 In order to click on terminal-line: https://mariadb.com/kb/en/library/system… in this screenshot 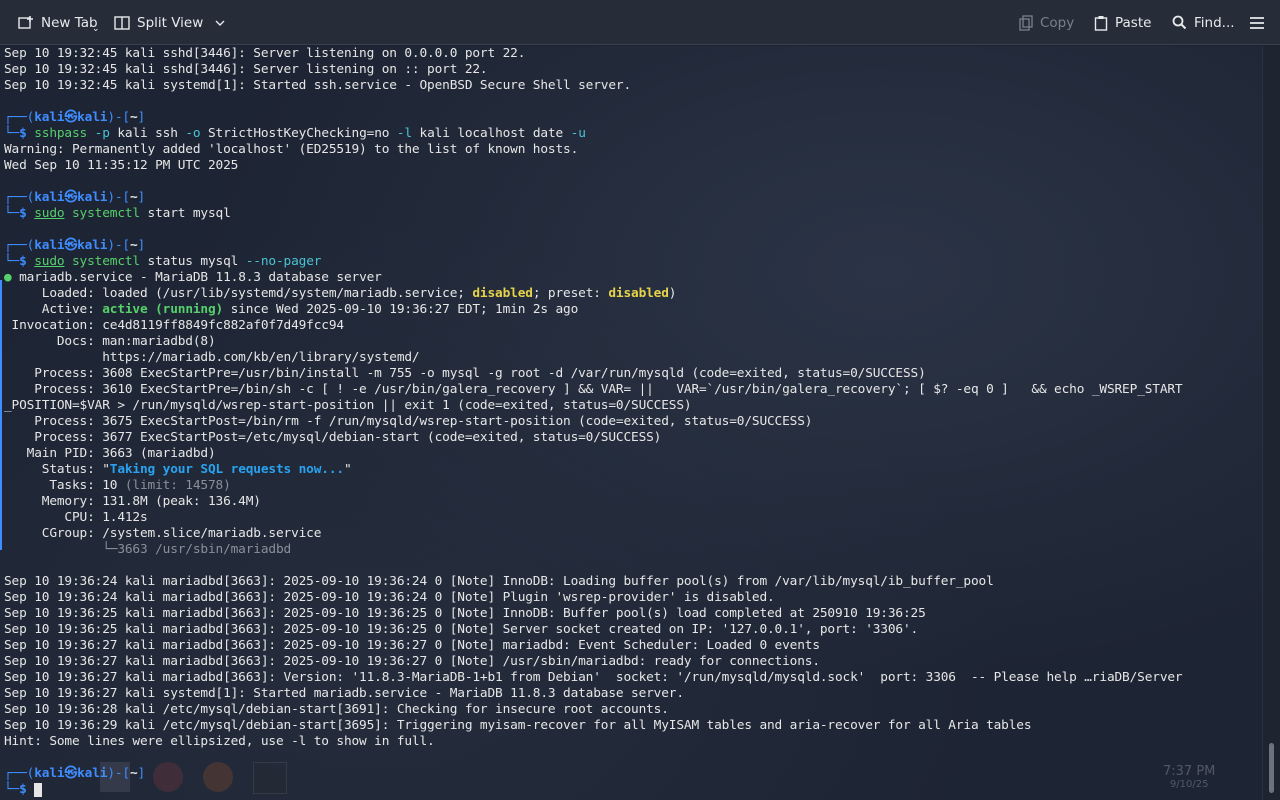, I will do `click(212, 357)`.